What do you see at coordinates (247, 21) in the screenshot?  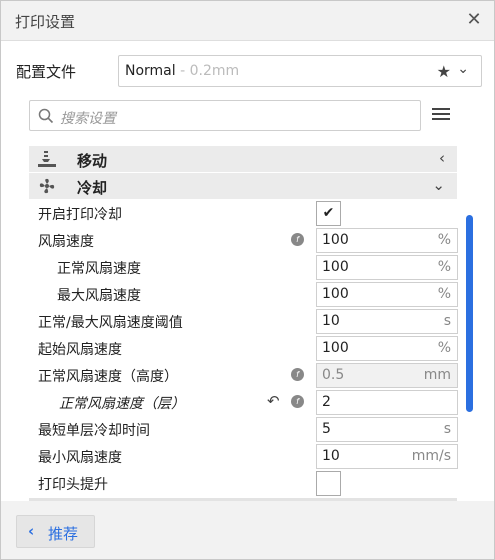 I see `title-bar: 打印设置 ✕` at bounding box center [247, 21].